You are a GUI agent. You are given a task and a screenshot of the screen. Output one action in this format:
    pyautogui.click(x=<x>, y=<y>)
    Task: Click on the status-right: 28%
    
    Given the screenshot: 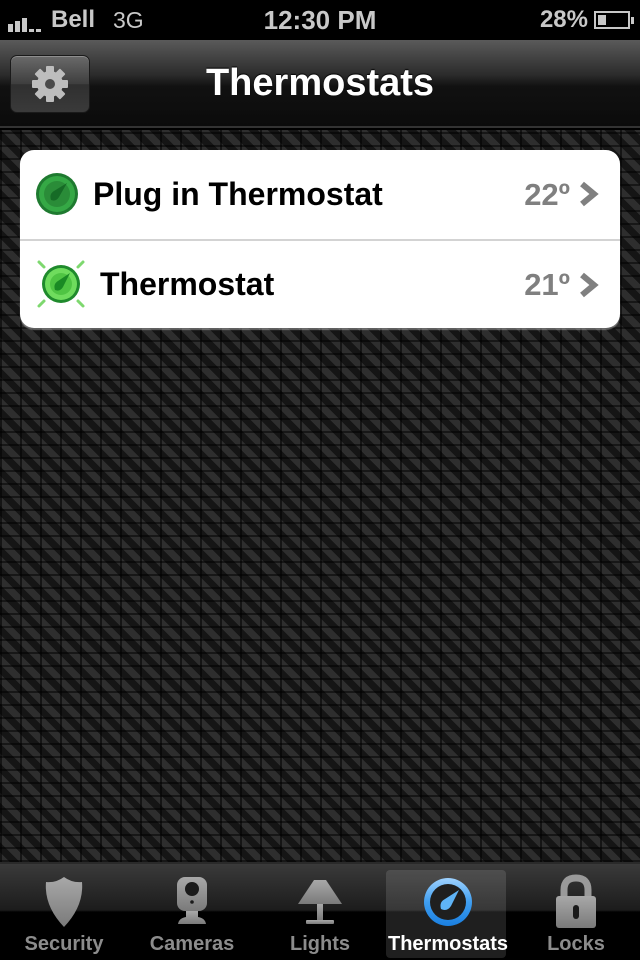 What is the action you would take?
    pyautogui.click(x=586, y=20)
    